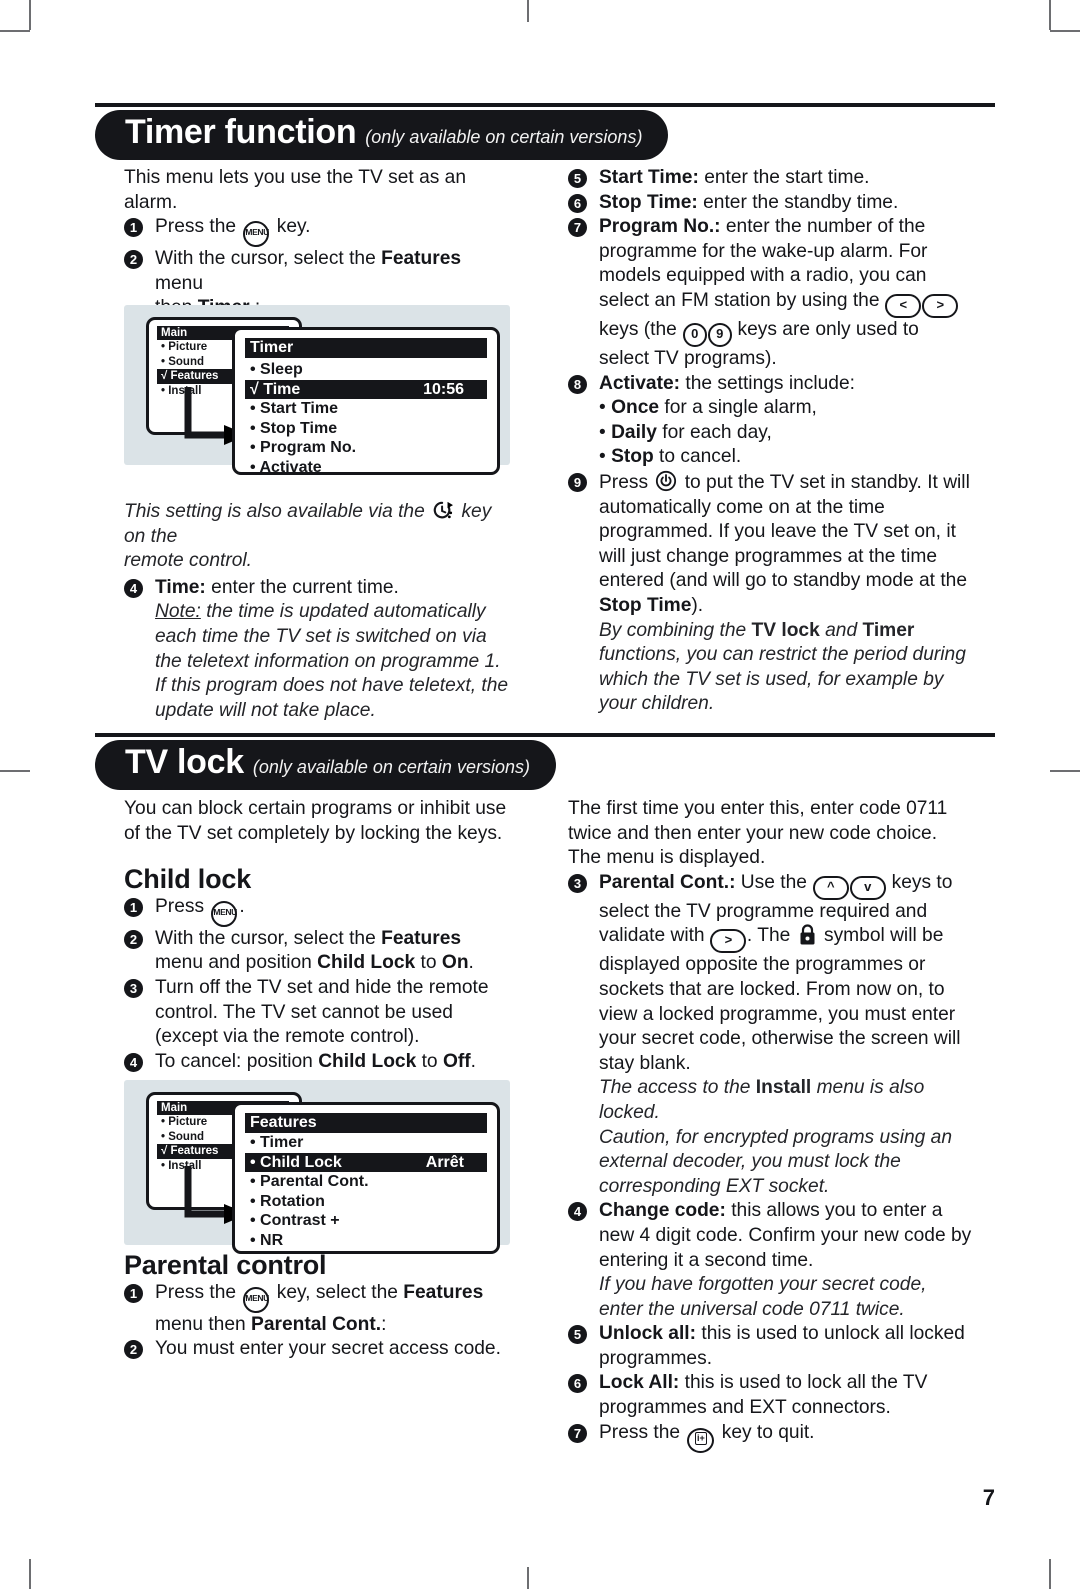 Image resolution: width=1080 pixels, height=1589 pixels. I want to click on step-number: 3, so click(133, 988).